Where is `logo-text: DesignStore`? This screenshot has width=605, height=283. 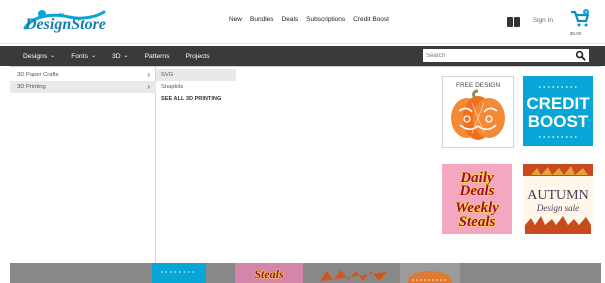 logo-text: DesignStore is located at coordinates (65, 24).